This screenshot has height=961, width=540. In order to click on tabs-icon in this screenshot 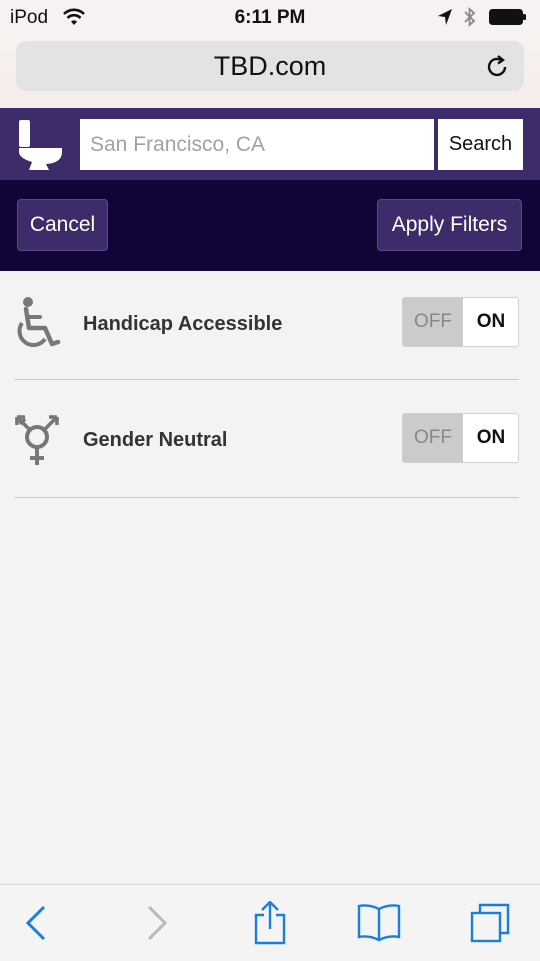, I will do `click(490, 923)`.